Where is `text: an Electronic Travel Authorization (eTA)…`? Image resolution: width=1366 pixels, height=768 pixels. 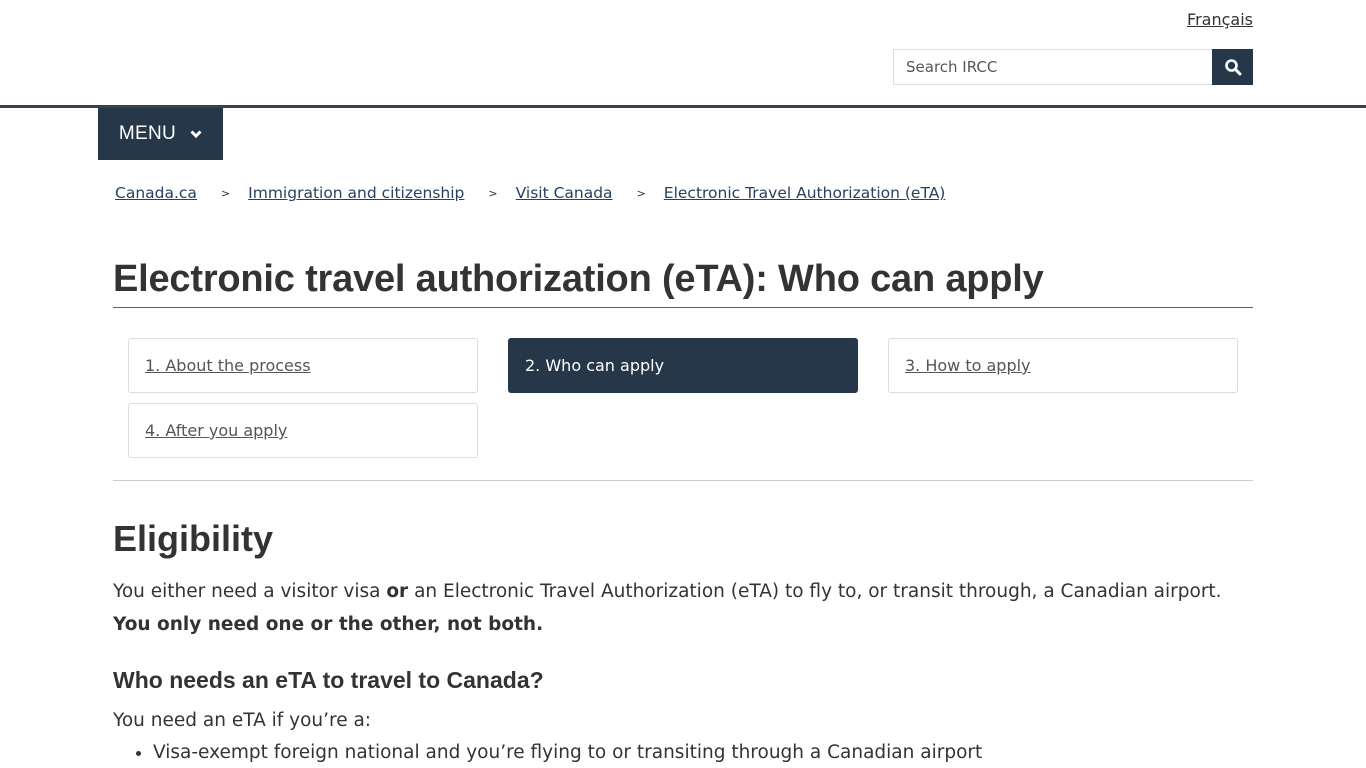 text: an Electronic Travel Authorization (eTA)… is located at coordinates (815, 591).